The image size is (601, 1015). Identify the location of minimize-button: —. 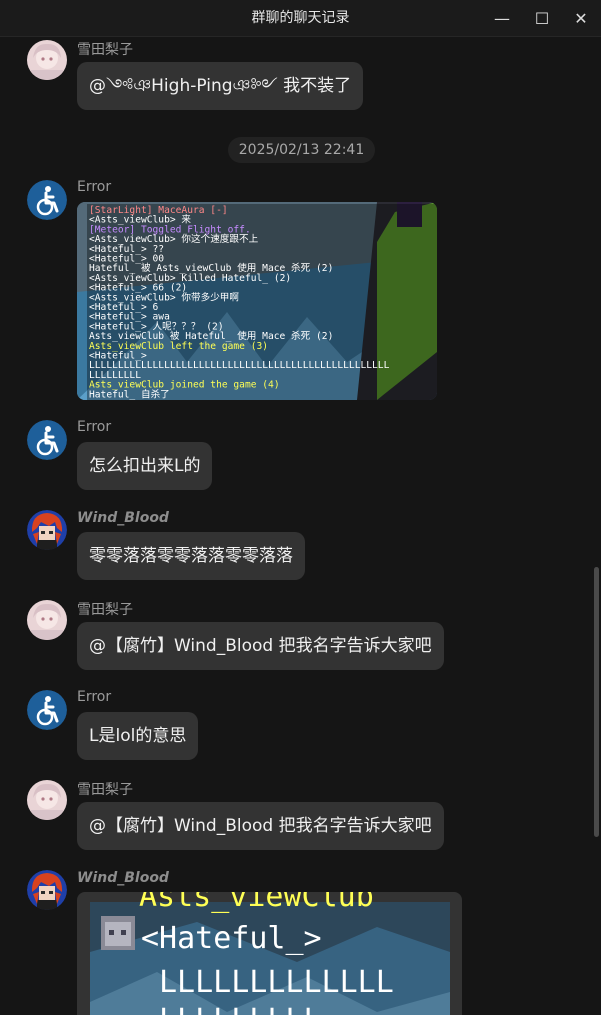
(502, 18).